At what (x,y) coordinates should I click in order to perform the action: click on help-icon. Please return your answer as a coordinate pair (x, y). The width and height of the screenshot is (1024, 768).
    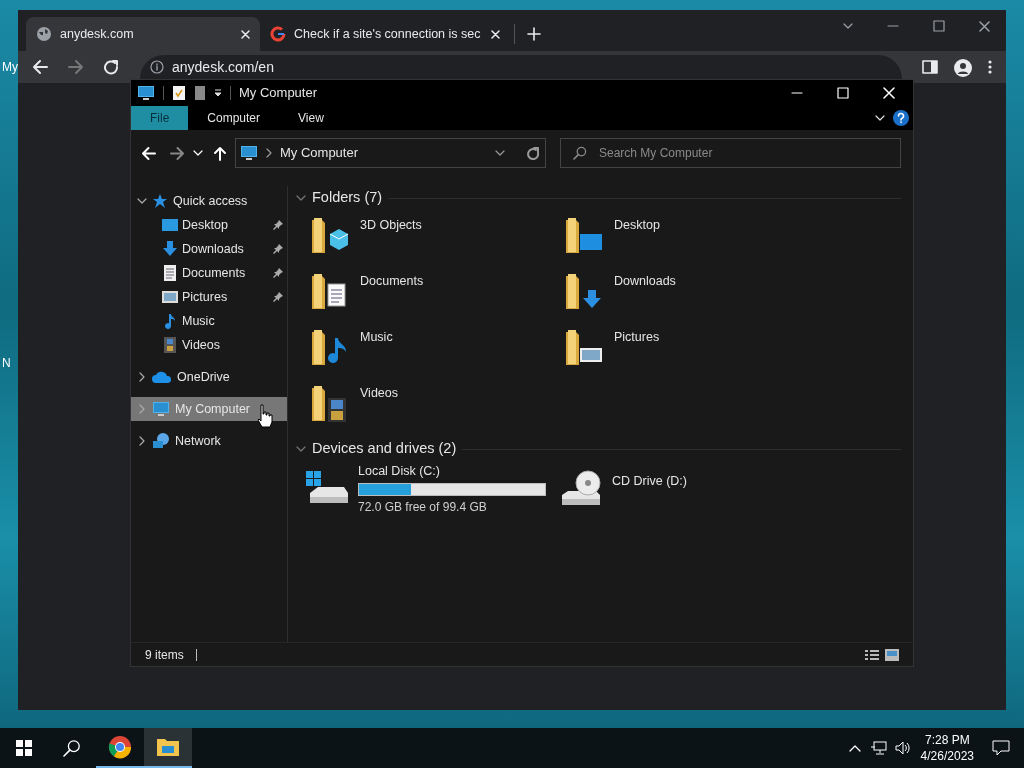
    Looking at the image, I should click on (901, 118).